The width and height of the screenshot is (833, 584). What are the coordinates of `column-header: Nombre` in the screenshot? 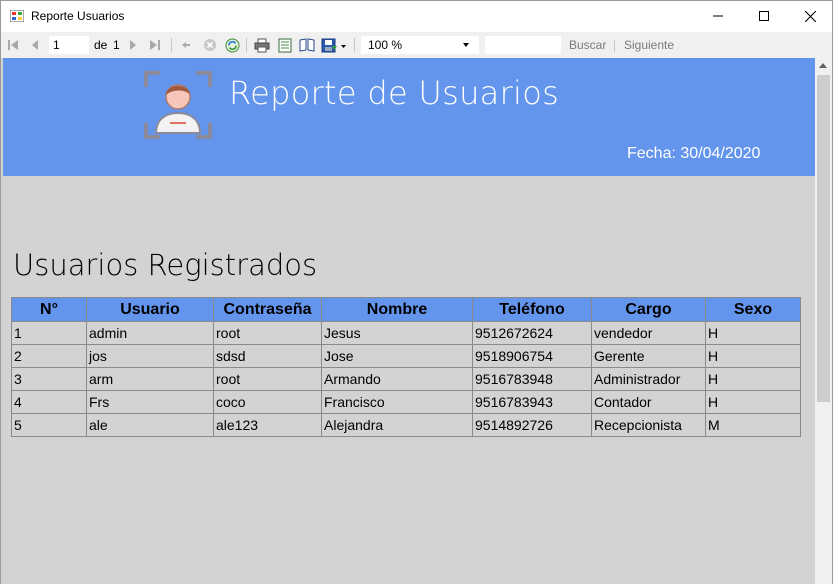 It's located at (397, 309).